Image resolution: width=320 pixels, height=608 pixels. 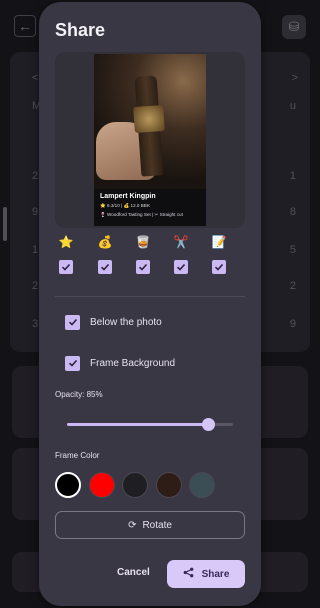 I want to click on opacity-slider, so click(x=150, y=424).